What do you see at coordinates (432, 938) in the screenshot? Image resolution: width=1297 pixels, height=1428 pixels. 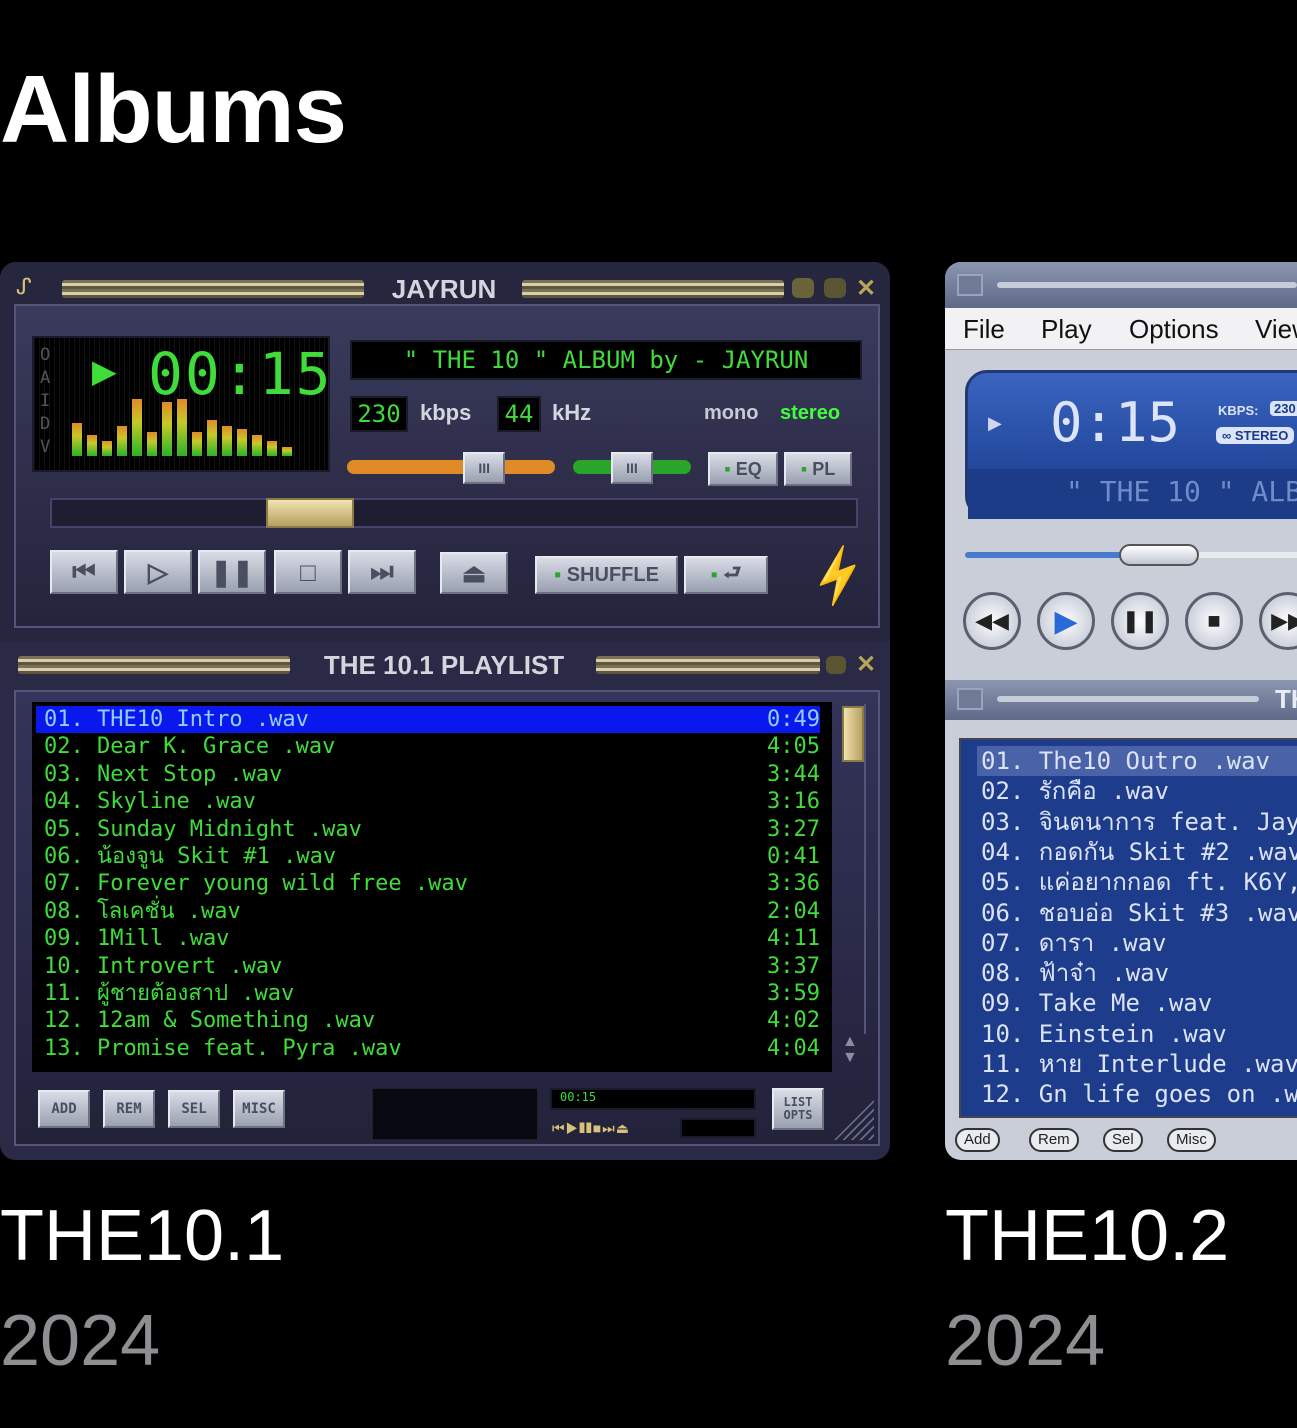 I see `playlist-row: 09. 1Mill .wav 4:11` at bounding box center [432, 938].